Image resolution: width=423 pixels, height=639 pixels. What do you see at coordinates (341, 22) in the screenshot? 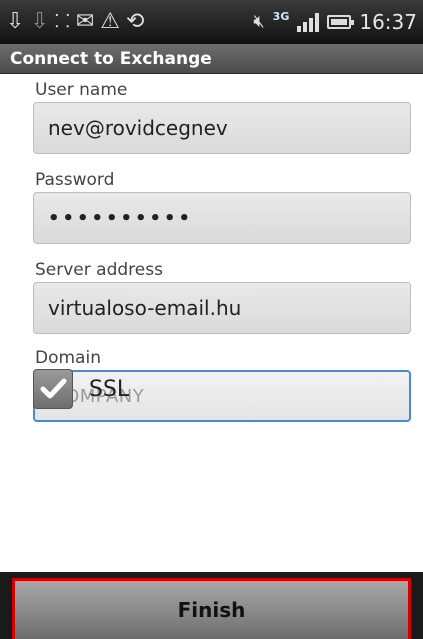
I see `battery-icon` at bounding box center [341, 22].